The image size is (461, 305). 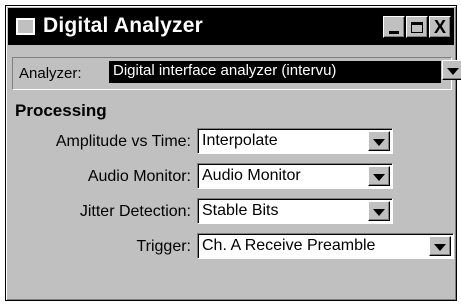 What do you see at coordinates (225, 70) in the screenshot?
I see `analyzer-select-value: Digital interface analyzer (intervu)` at bounding box center [225, 70].